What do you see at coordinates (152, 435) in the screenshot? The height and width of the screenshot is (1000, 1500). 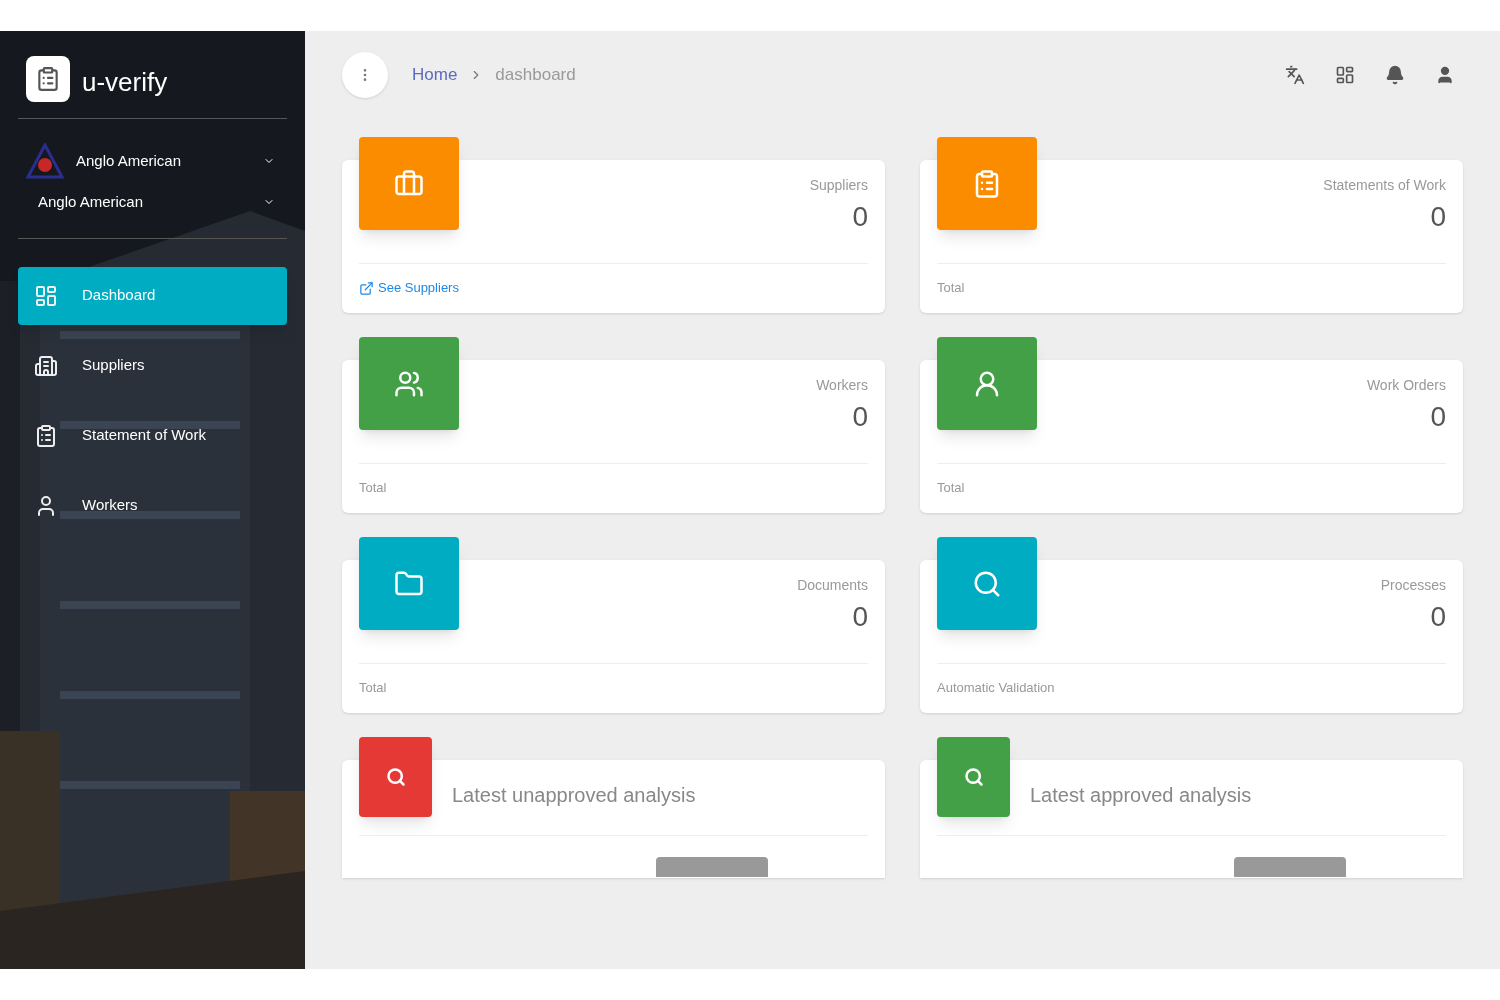 I see `nav-item: Statement of Work` at bounding box center [152, 435].